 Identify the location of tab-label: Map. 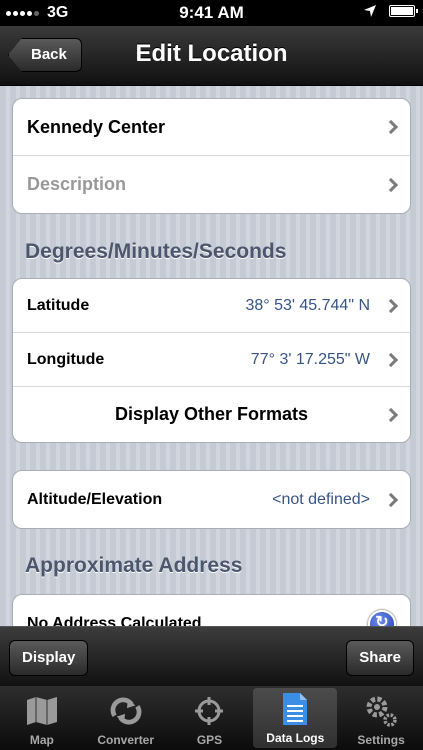
(41, 740).